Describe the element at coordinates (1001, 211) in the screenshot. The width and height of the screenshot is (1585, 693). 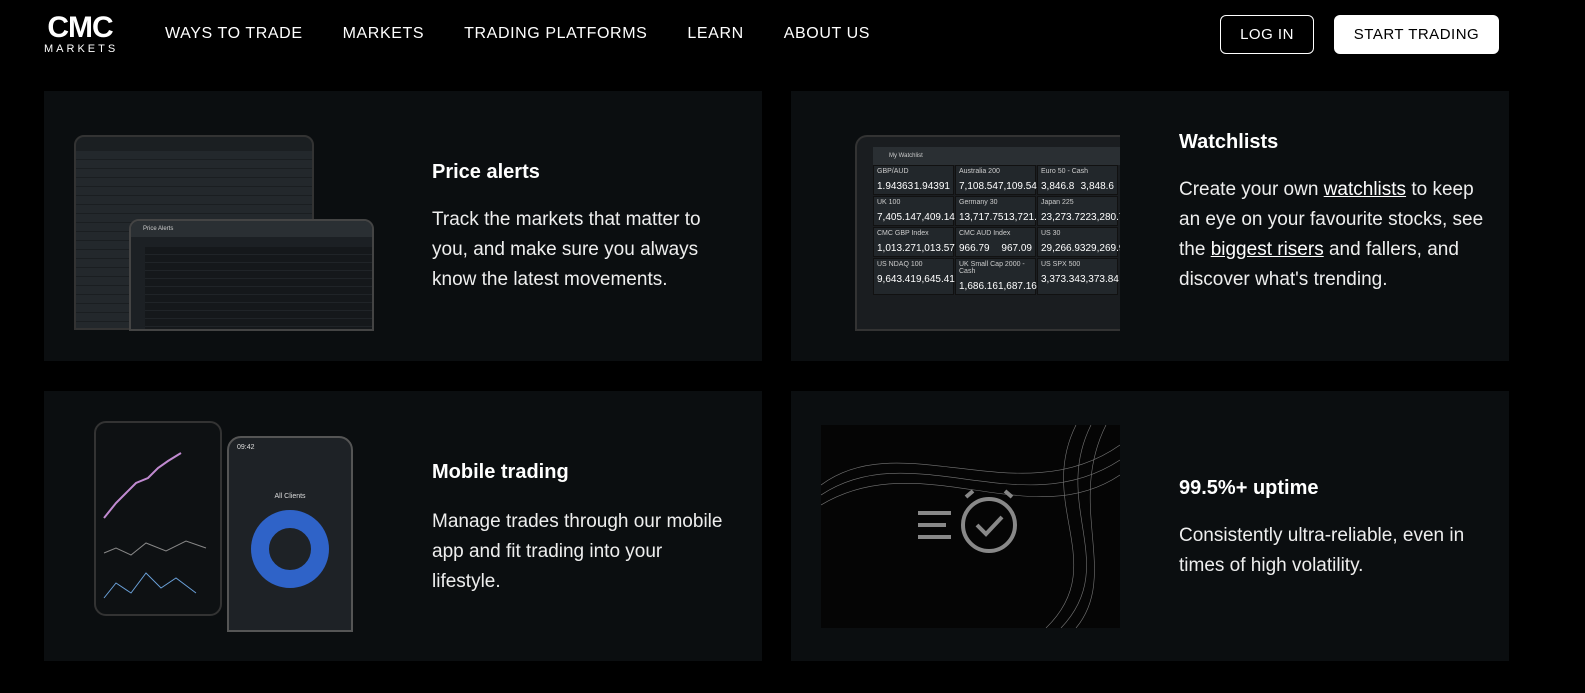
I see `watchlist-tile: Germany 30 13,717.75 13,721.75` at that location.